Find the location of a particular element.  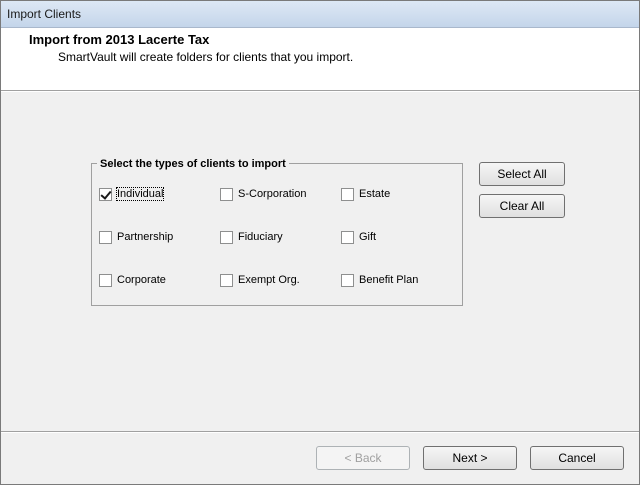

checkbox-label: Gift is located at coordinates (368, 237).